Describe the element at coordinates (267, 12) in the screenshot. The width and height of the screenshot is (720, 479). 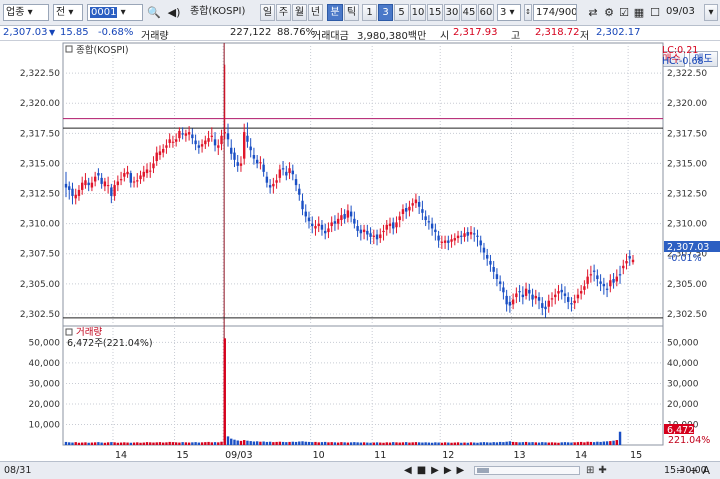
I see `period-day: 일` at that location.